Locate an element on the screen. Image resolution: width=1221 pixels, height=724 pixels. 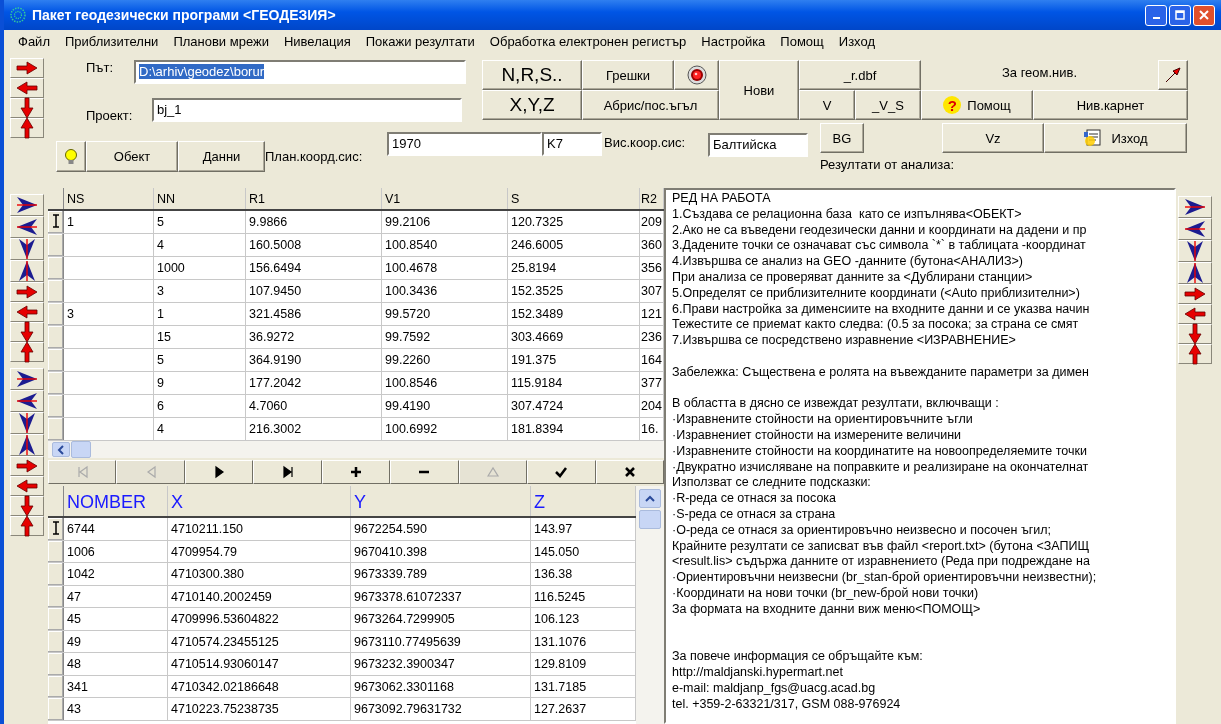
vertical-scrollbar is located at coordinates (650, 605).